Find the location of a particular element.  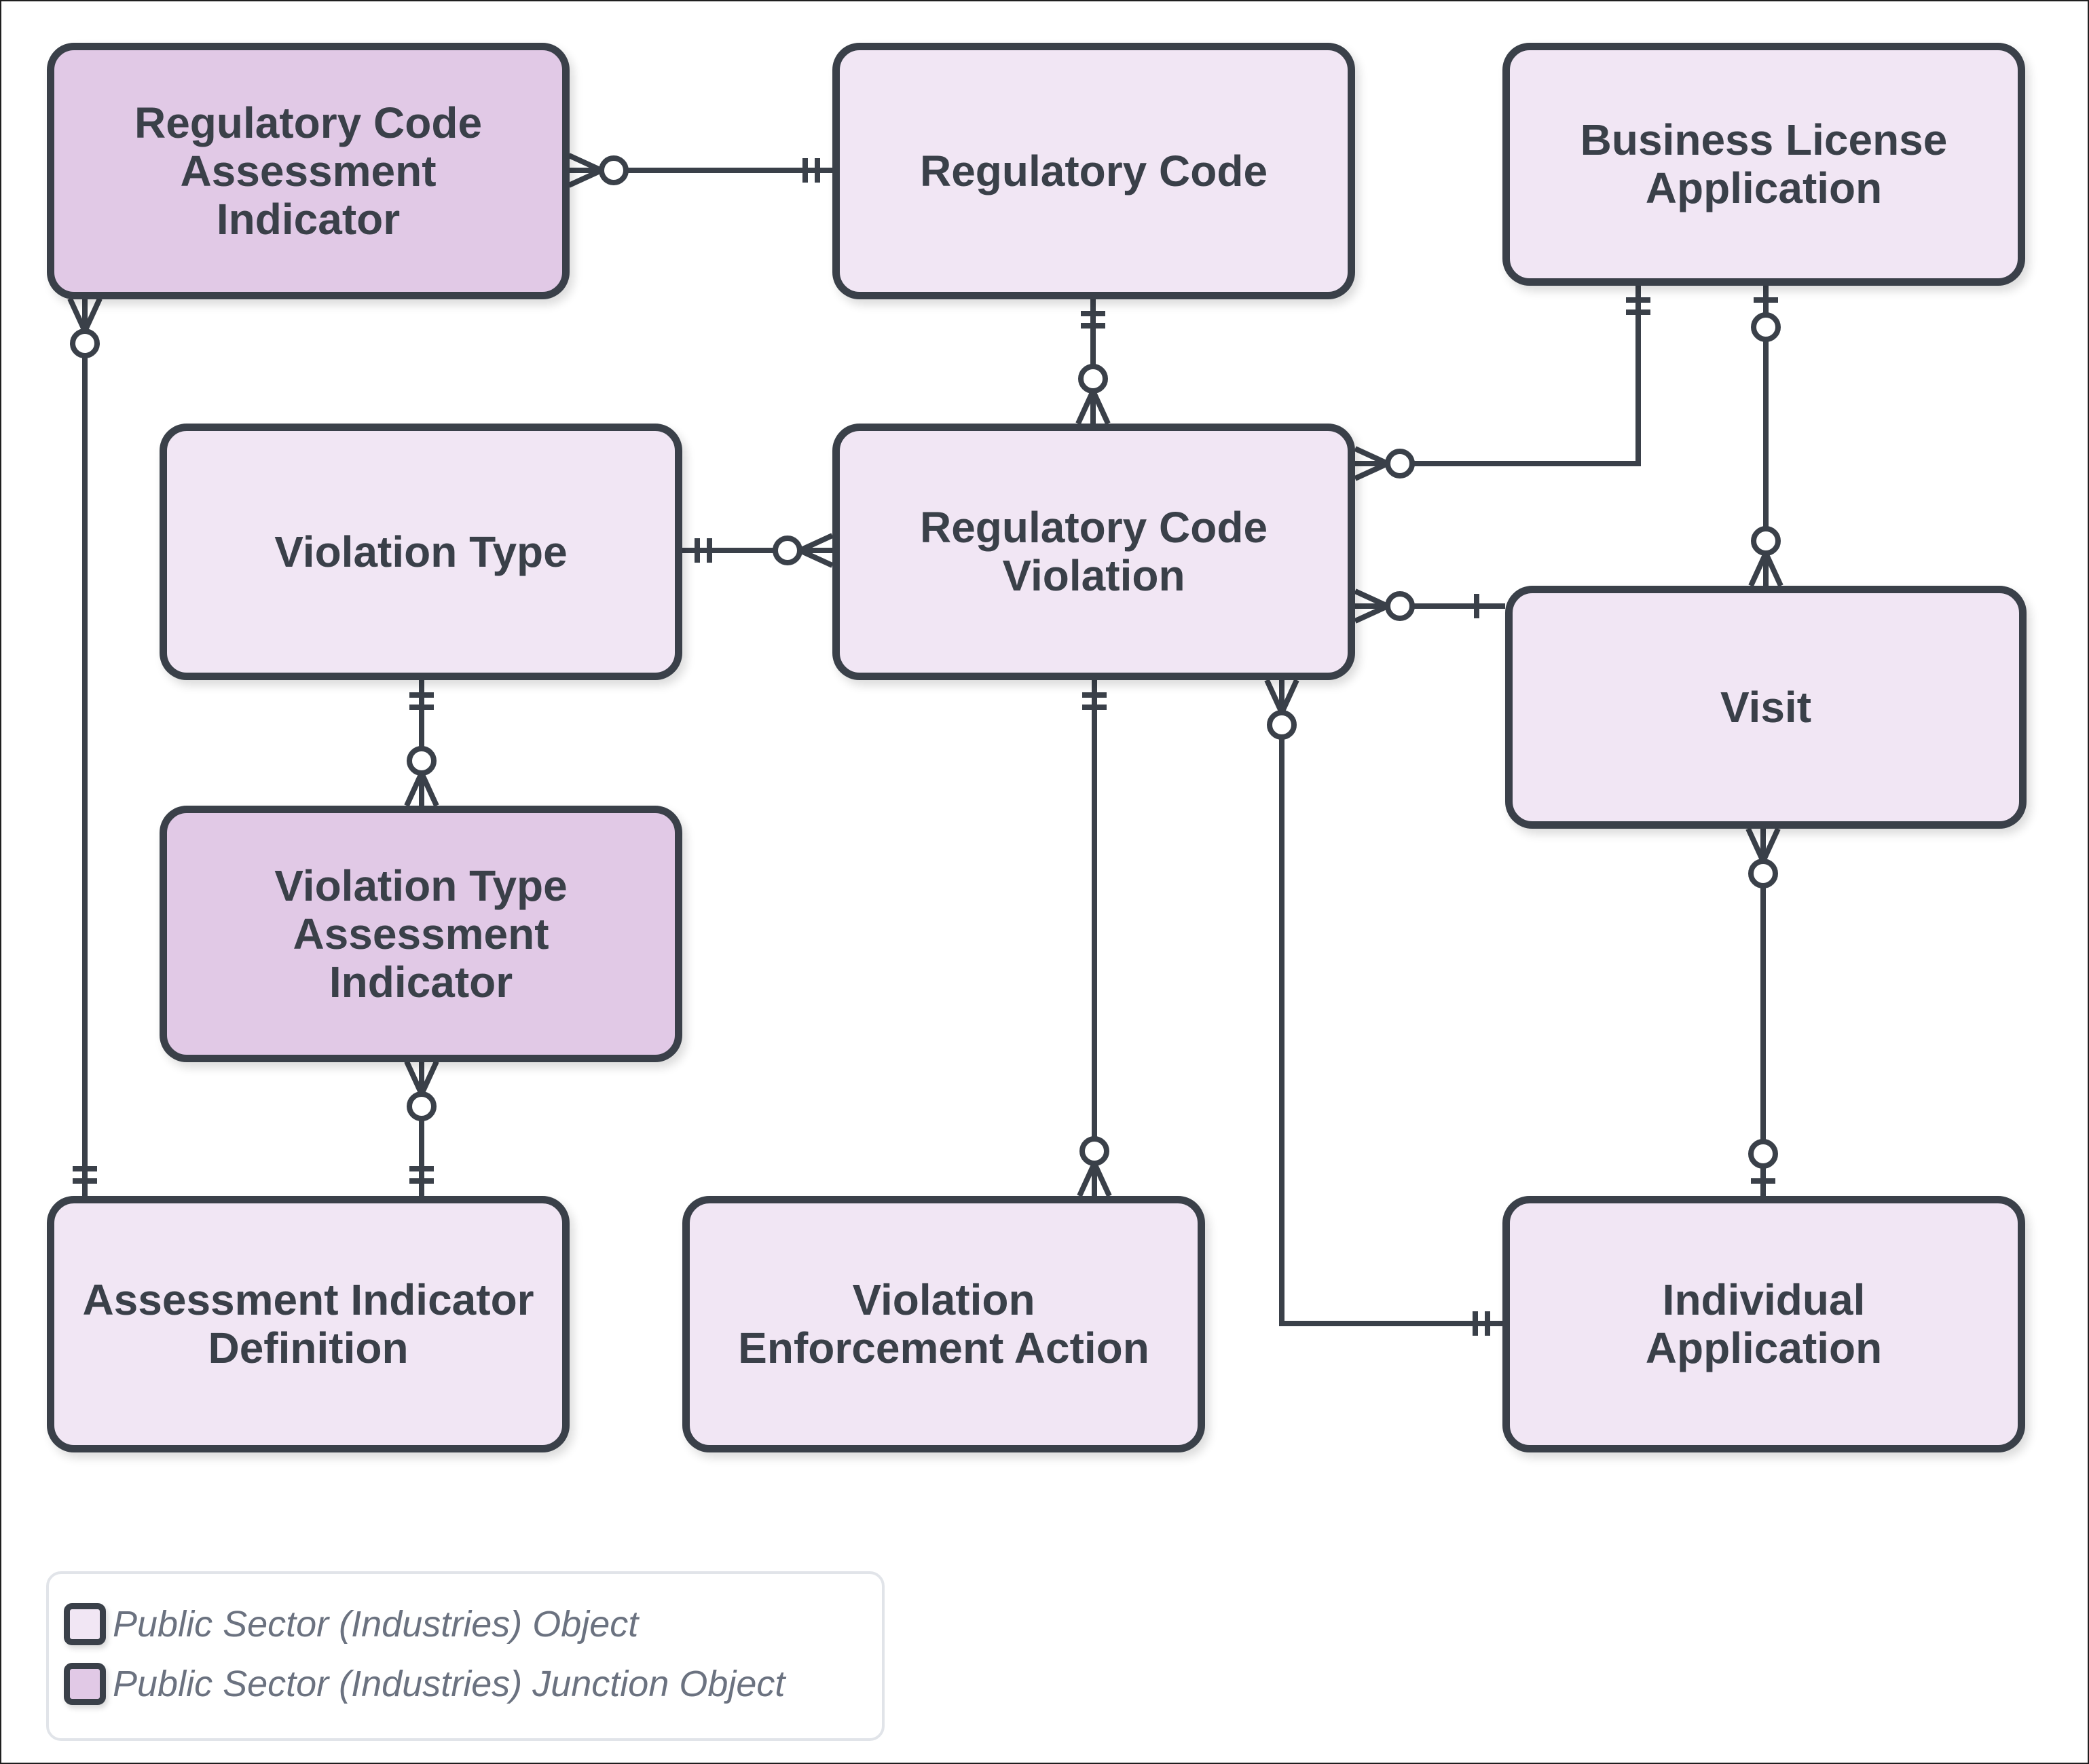

entity-violation-type: Violation Type is located at coordinates (421, 552).